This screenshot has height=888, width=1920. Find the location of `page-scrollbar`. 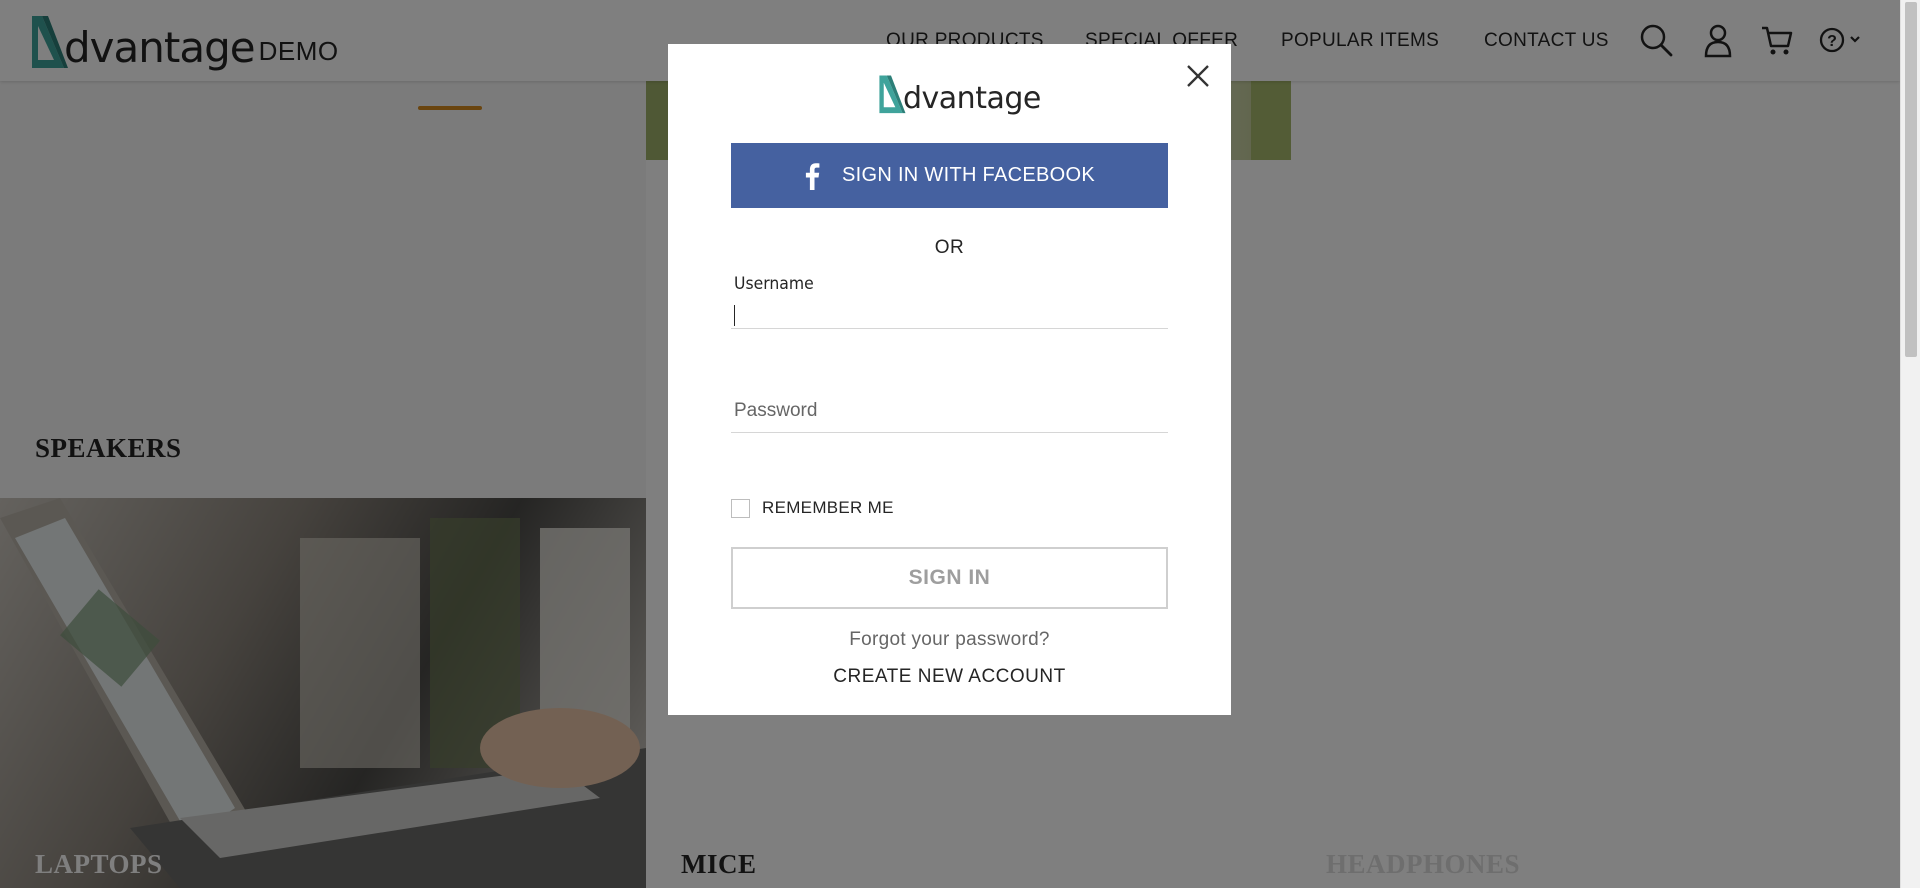

page-scrollbar is located at coordinates (1910, 444).